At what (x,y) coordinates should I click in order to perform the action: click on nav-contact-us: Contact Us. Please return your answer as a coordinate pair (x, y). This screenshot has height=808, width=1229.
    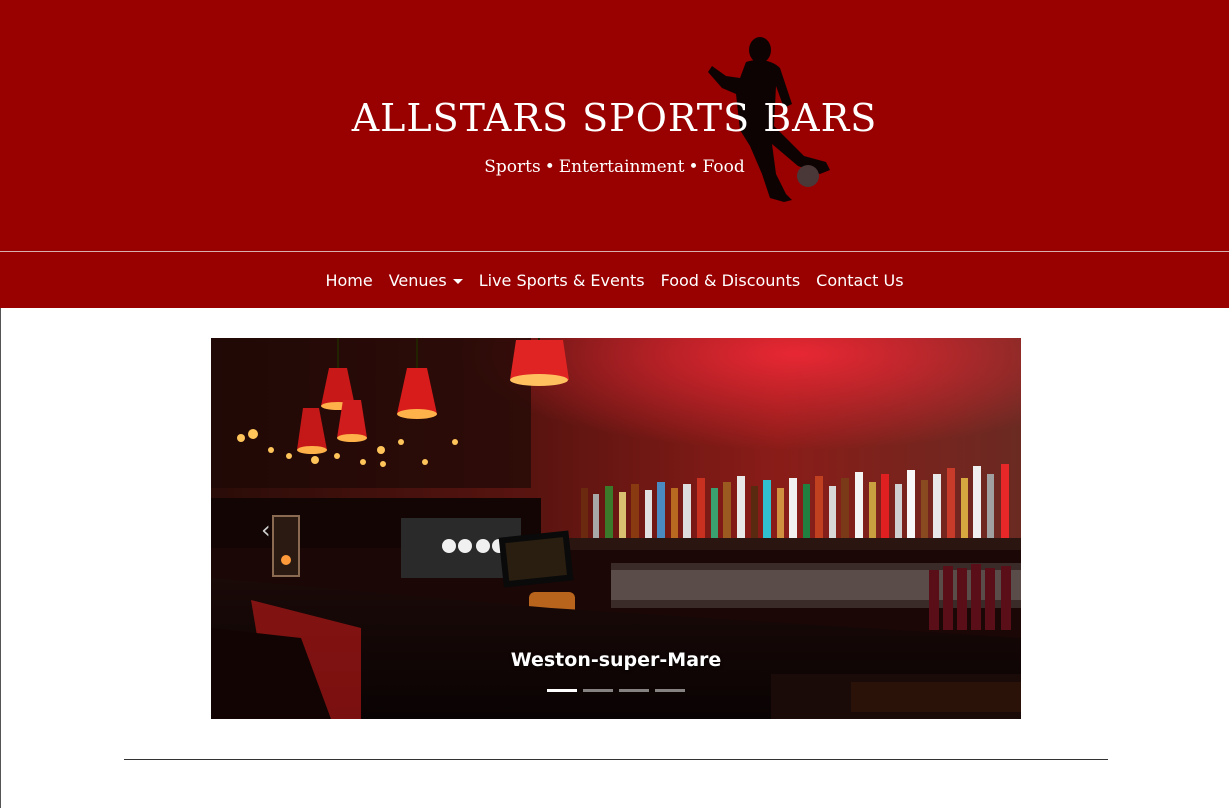
    Looking at the image, I should click on (859, 280).